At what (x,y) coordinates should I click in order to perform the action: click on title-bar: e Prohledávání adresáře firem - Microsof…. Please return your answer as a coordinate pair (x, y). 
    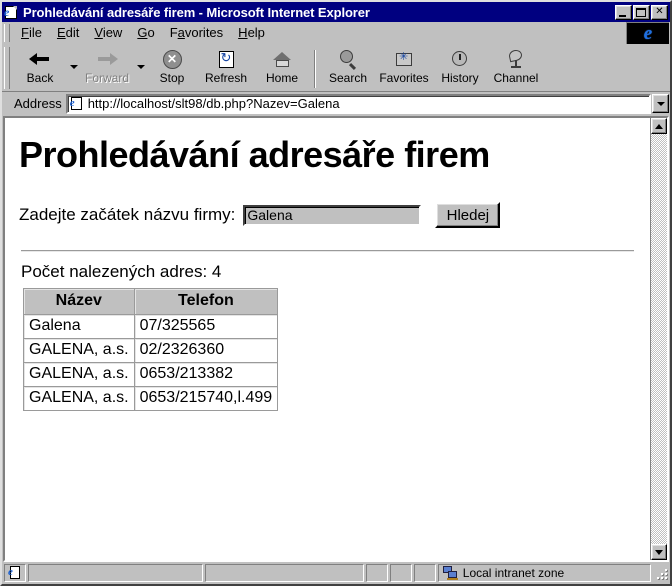
    Looking at the image, I should click on (336, 12).